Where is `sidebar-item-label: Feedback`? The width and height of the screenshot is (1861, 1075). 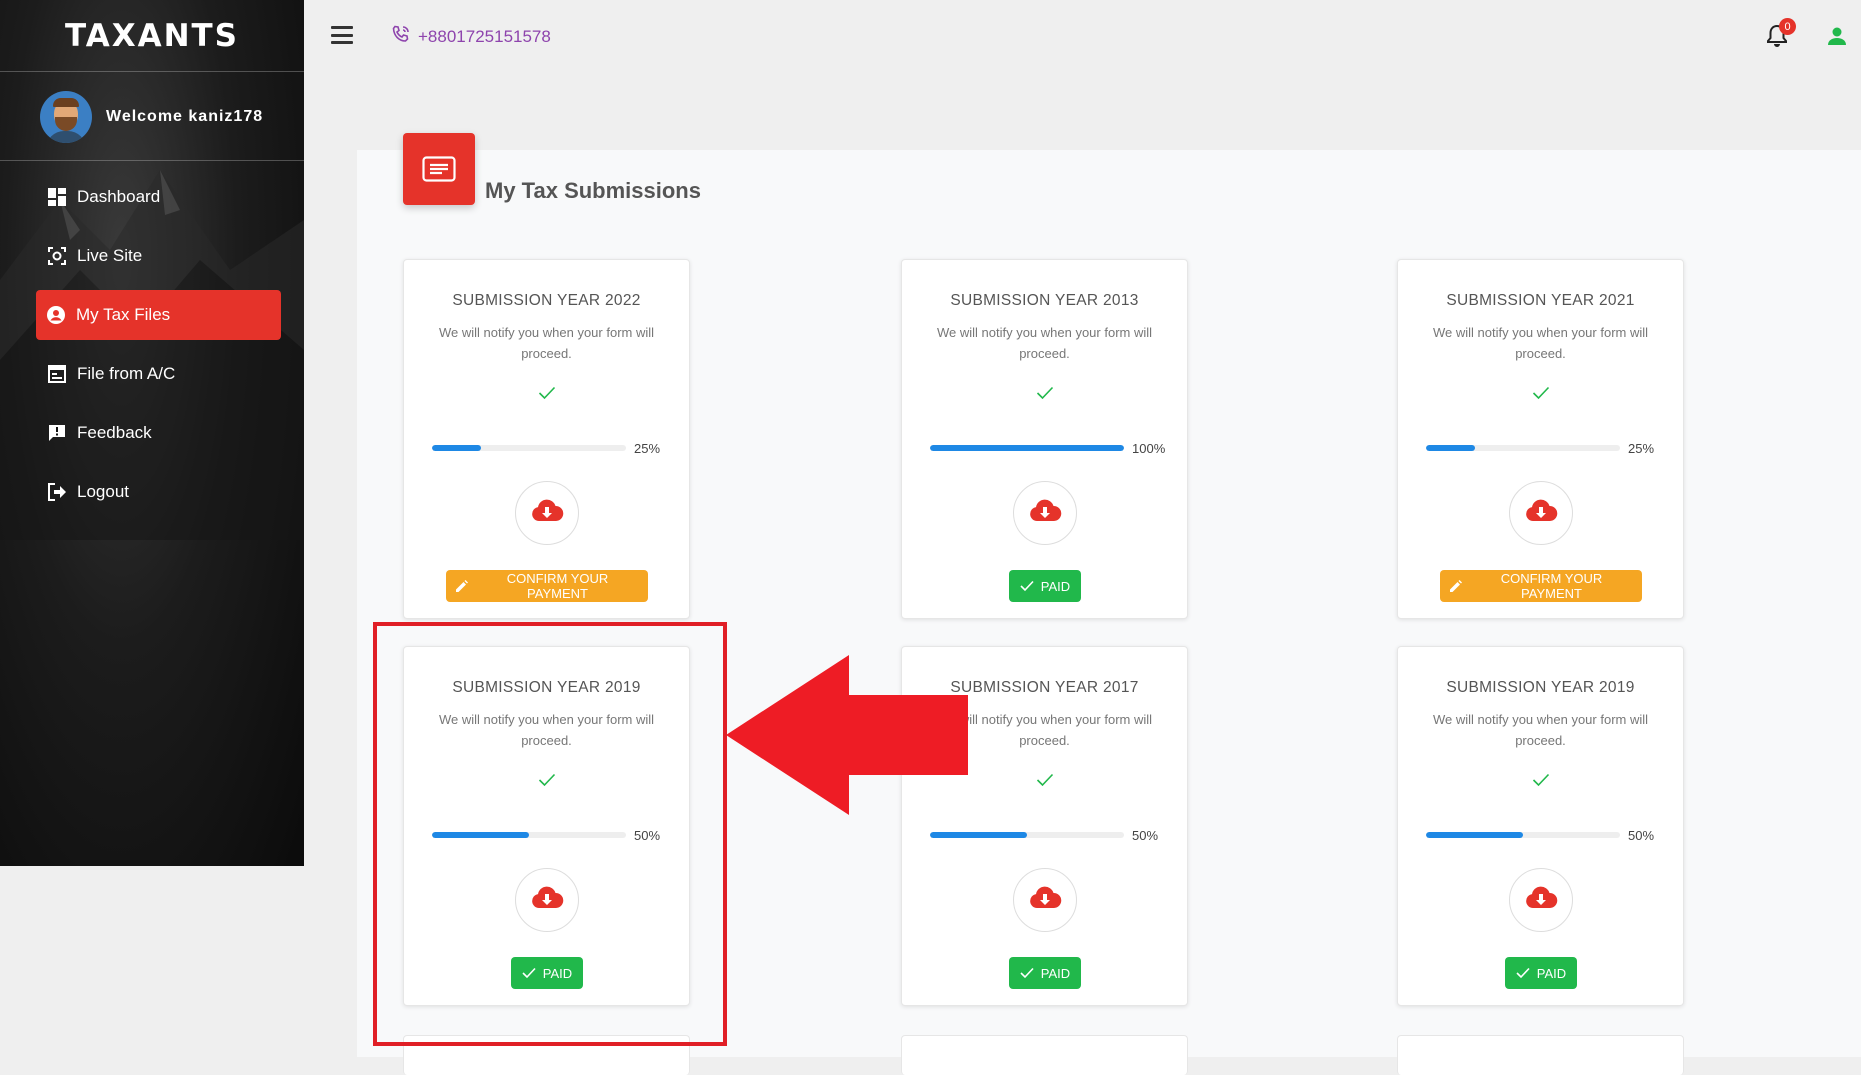
sidebar-item-label: Feedback is located at coordinates (114, 432).